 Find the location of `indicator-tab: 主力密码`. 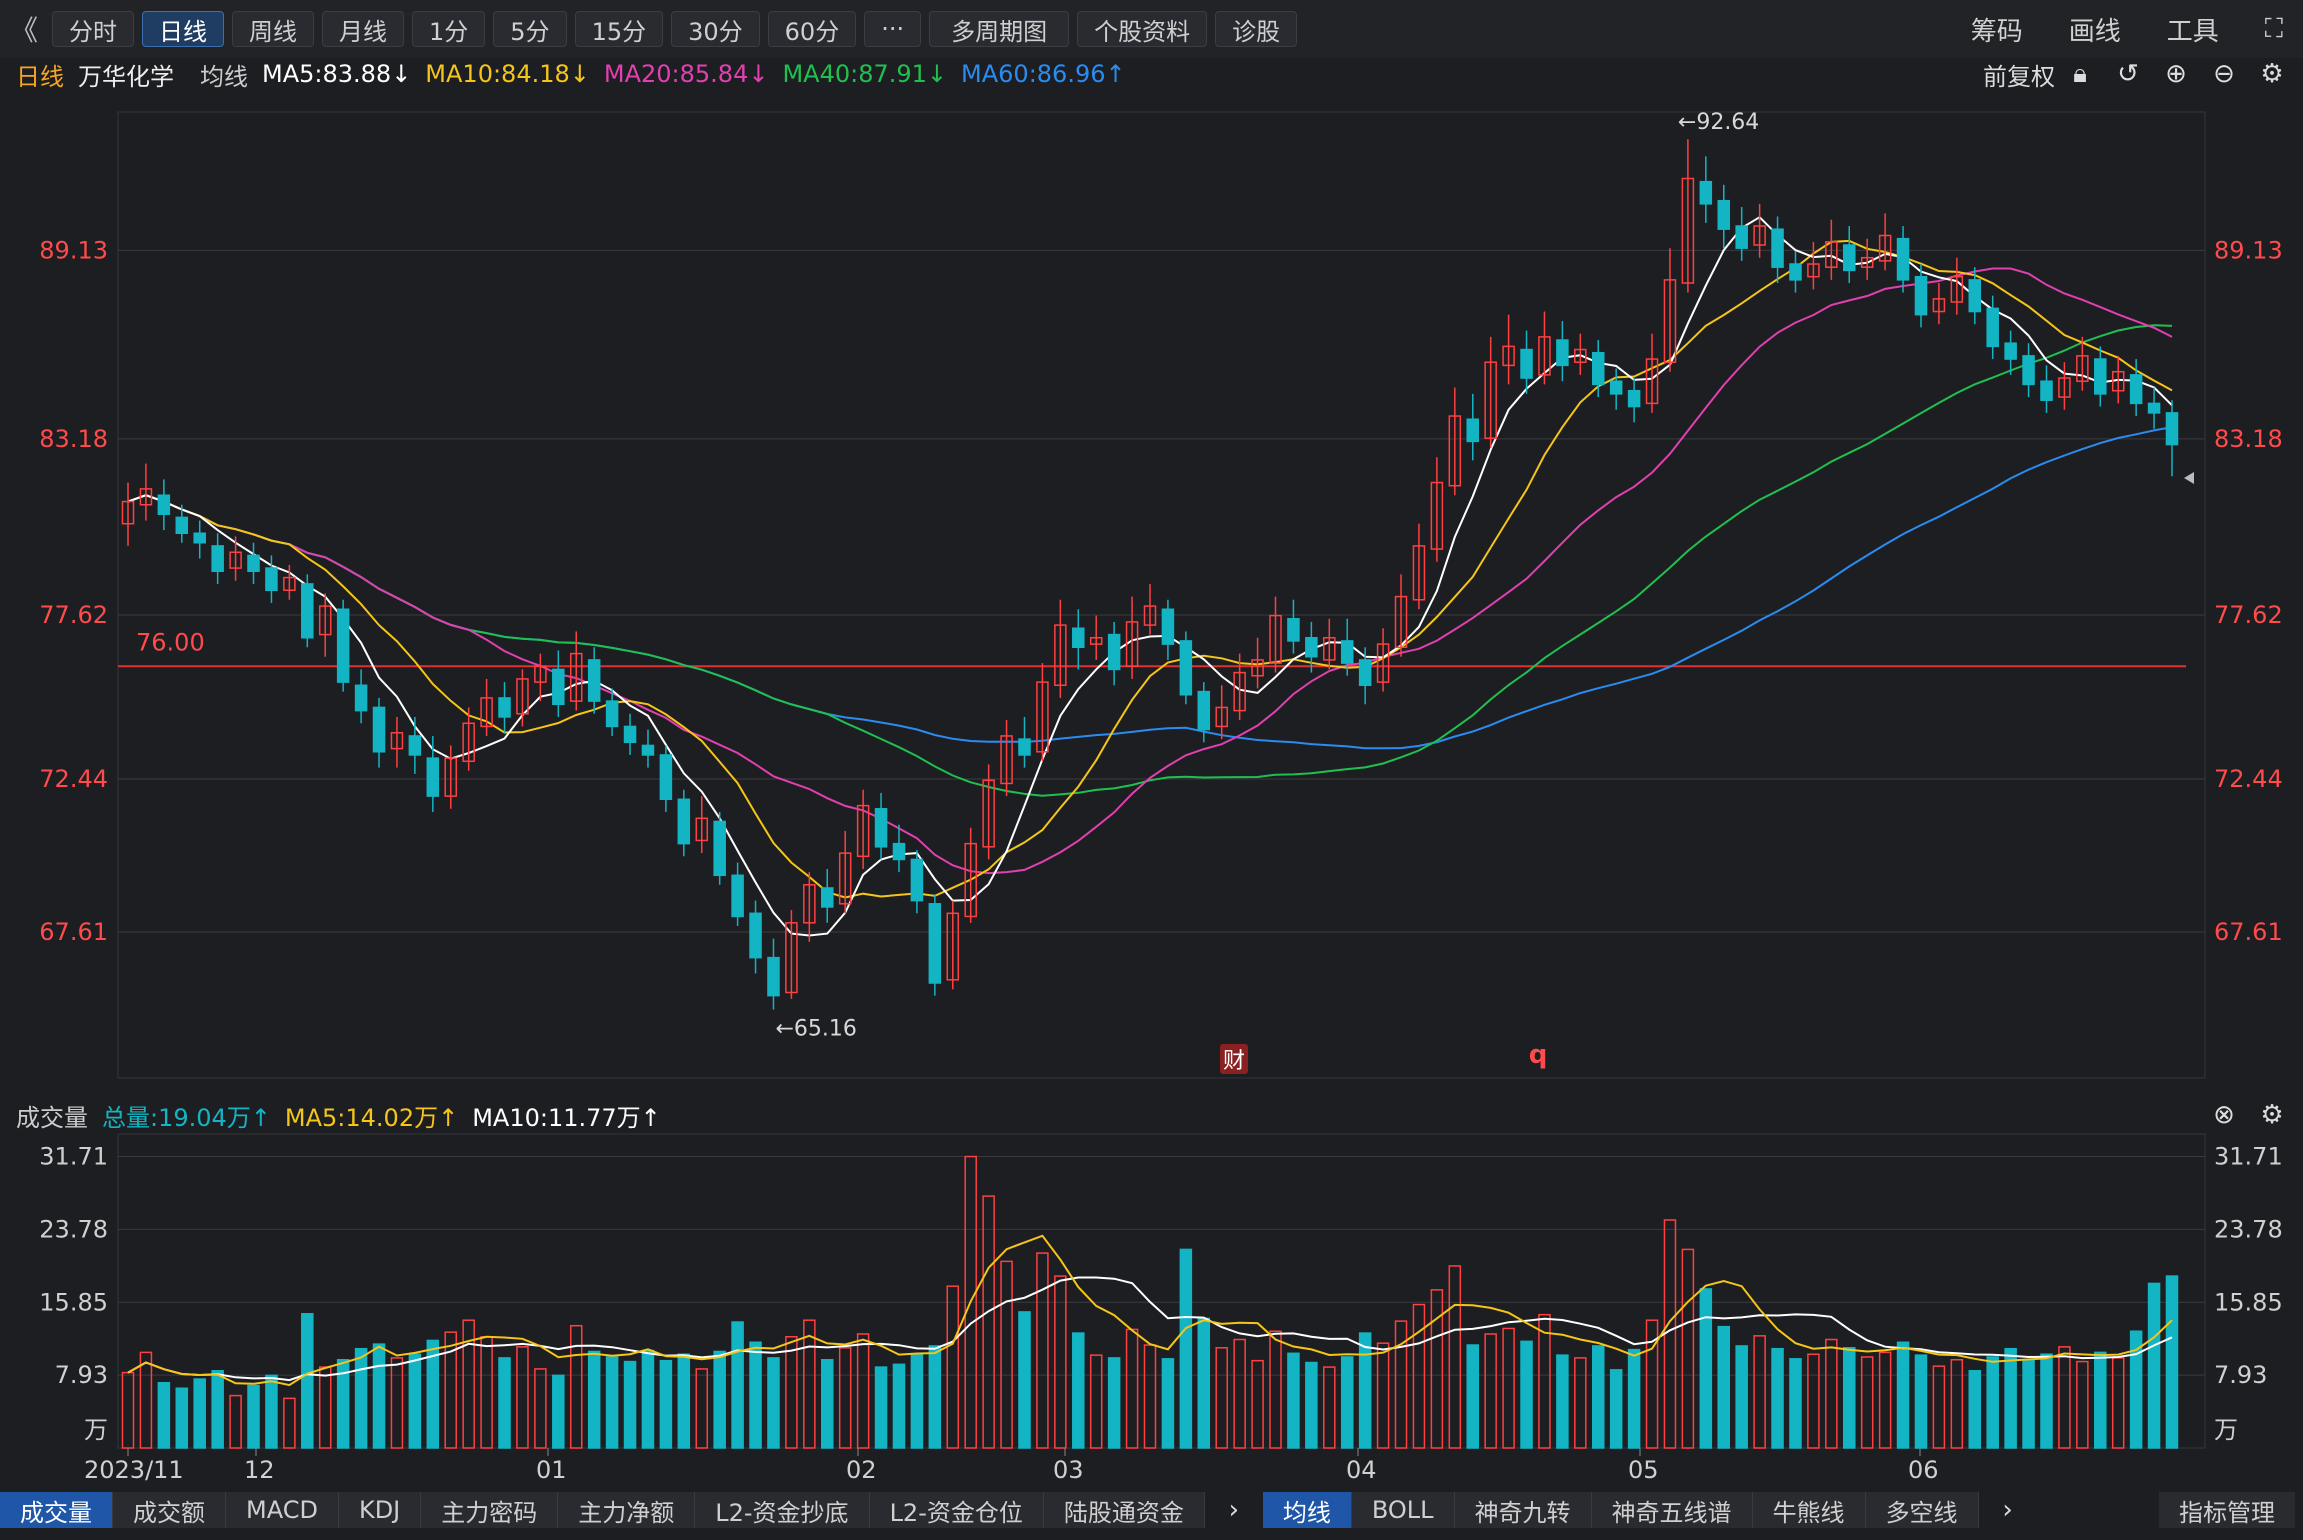

indicator-tab: 主力密码 is located at coordinates (490, 1510).